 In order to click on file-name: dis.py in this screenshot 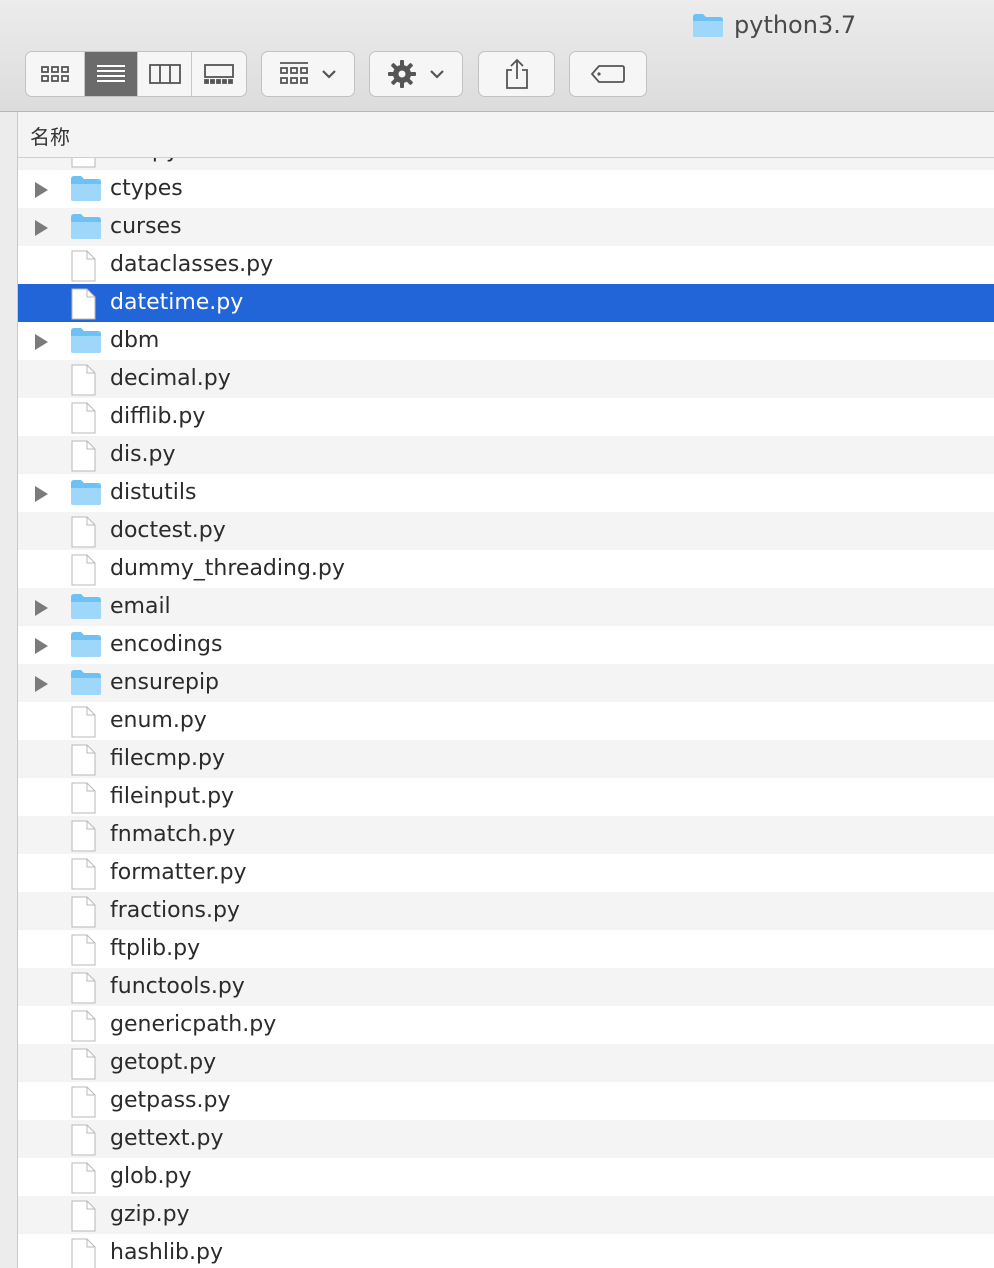, I will do `click(143, 454)`.